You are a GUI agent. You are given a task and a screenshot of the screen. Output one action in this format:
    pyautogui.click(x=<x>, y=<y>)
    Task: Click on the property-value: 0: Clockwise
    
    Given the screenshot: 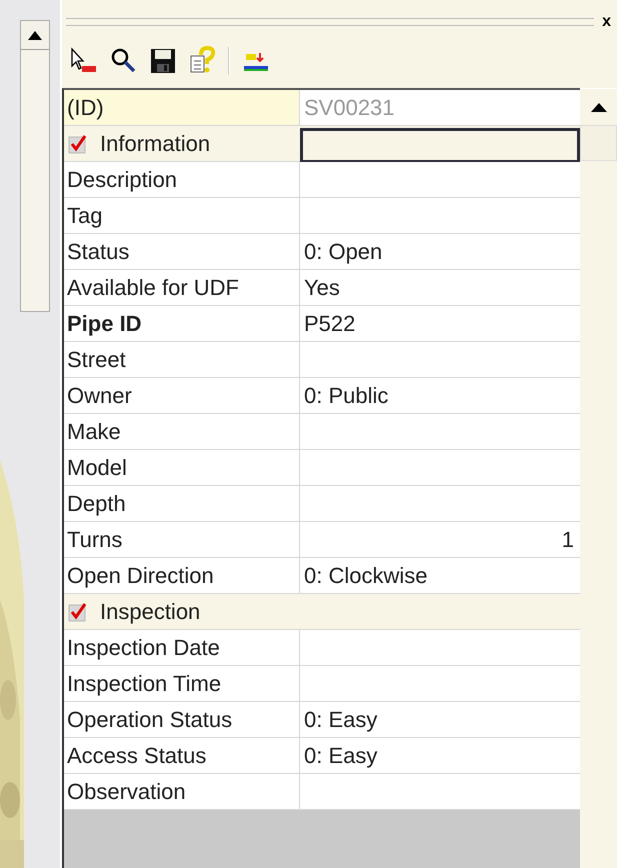 What is the action you would take?
    pyautogui.click(x=440, y=575)
    